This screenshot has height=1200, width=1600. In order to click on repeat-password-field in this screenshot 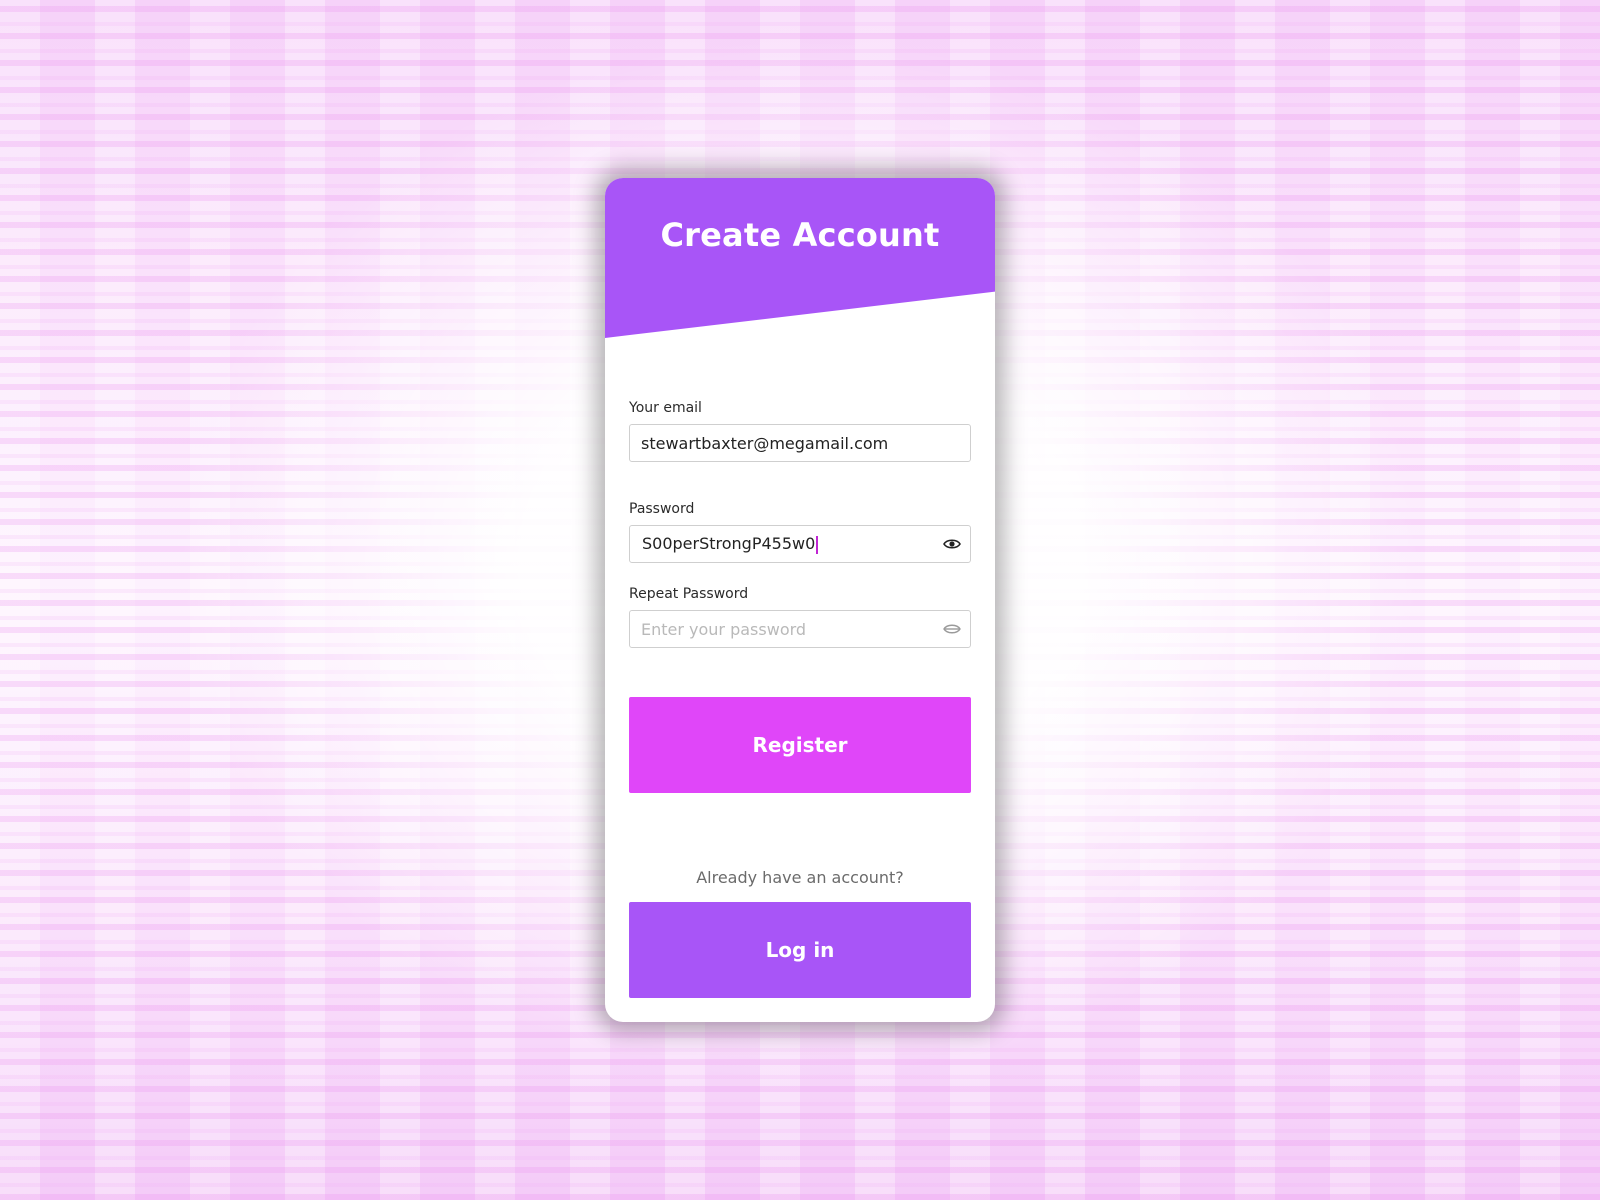, I will do `click(800, 629)`.